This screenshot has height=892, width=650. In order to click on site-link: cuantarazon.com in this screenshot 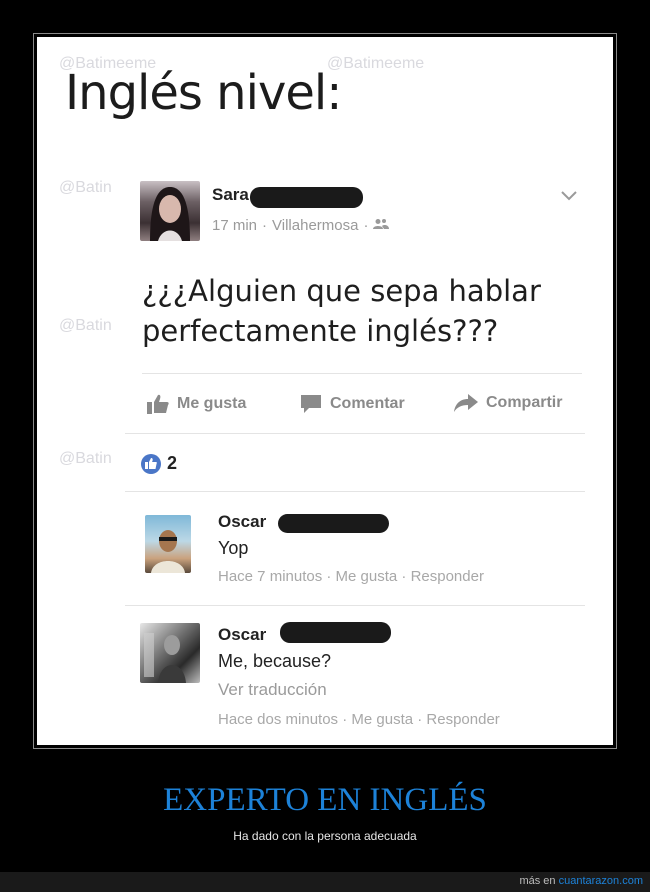, I will do `click(601, 881)`.